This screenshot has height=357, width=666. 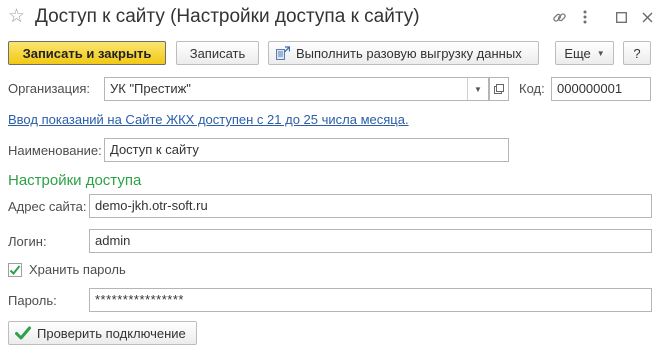 What do you see at coordinates (409, 53) in the screenshot?
I see `export-label: Выполнить разовую выгрузку данных` at bounding box center [409, 53].